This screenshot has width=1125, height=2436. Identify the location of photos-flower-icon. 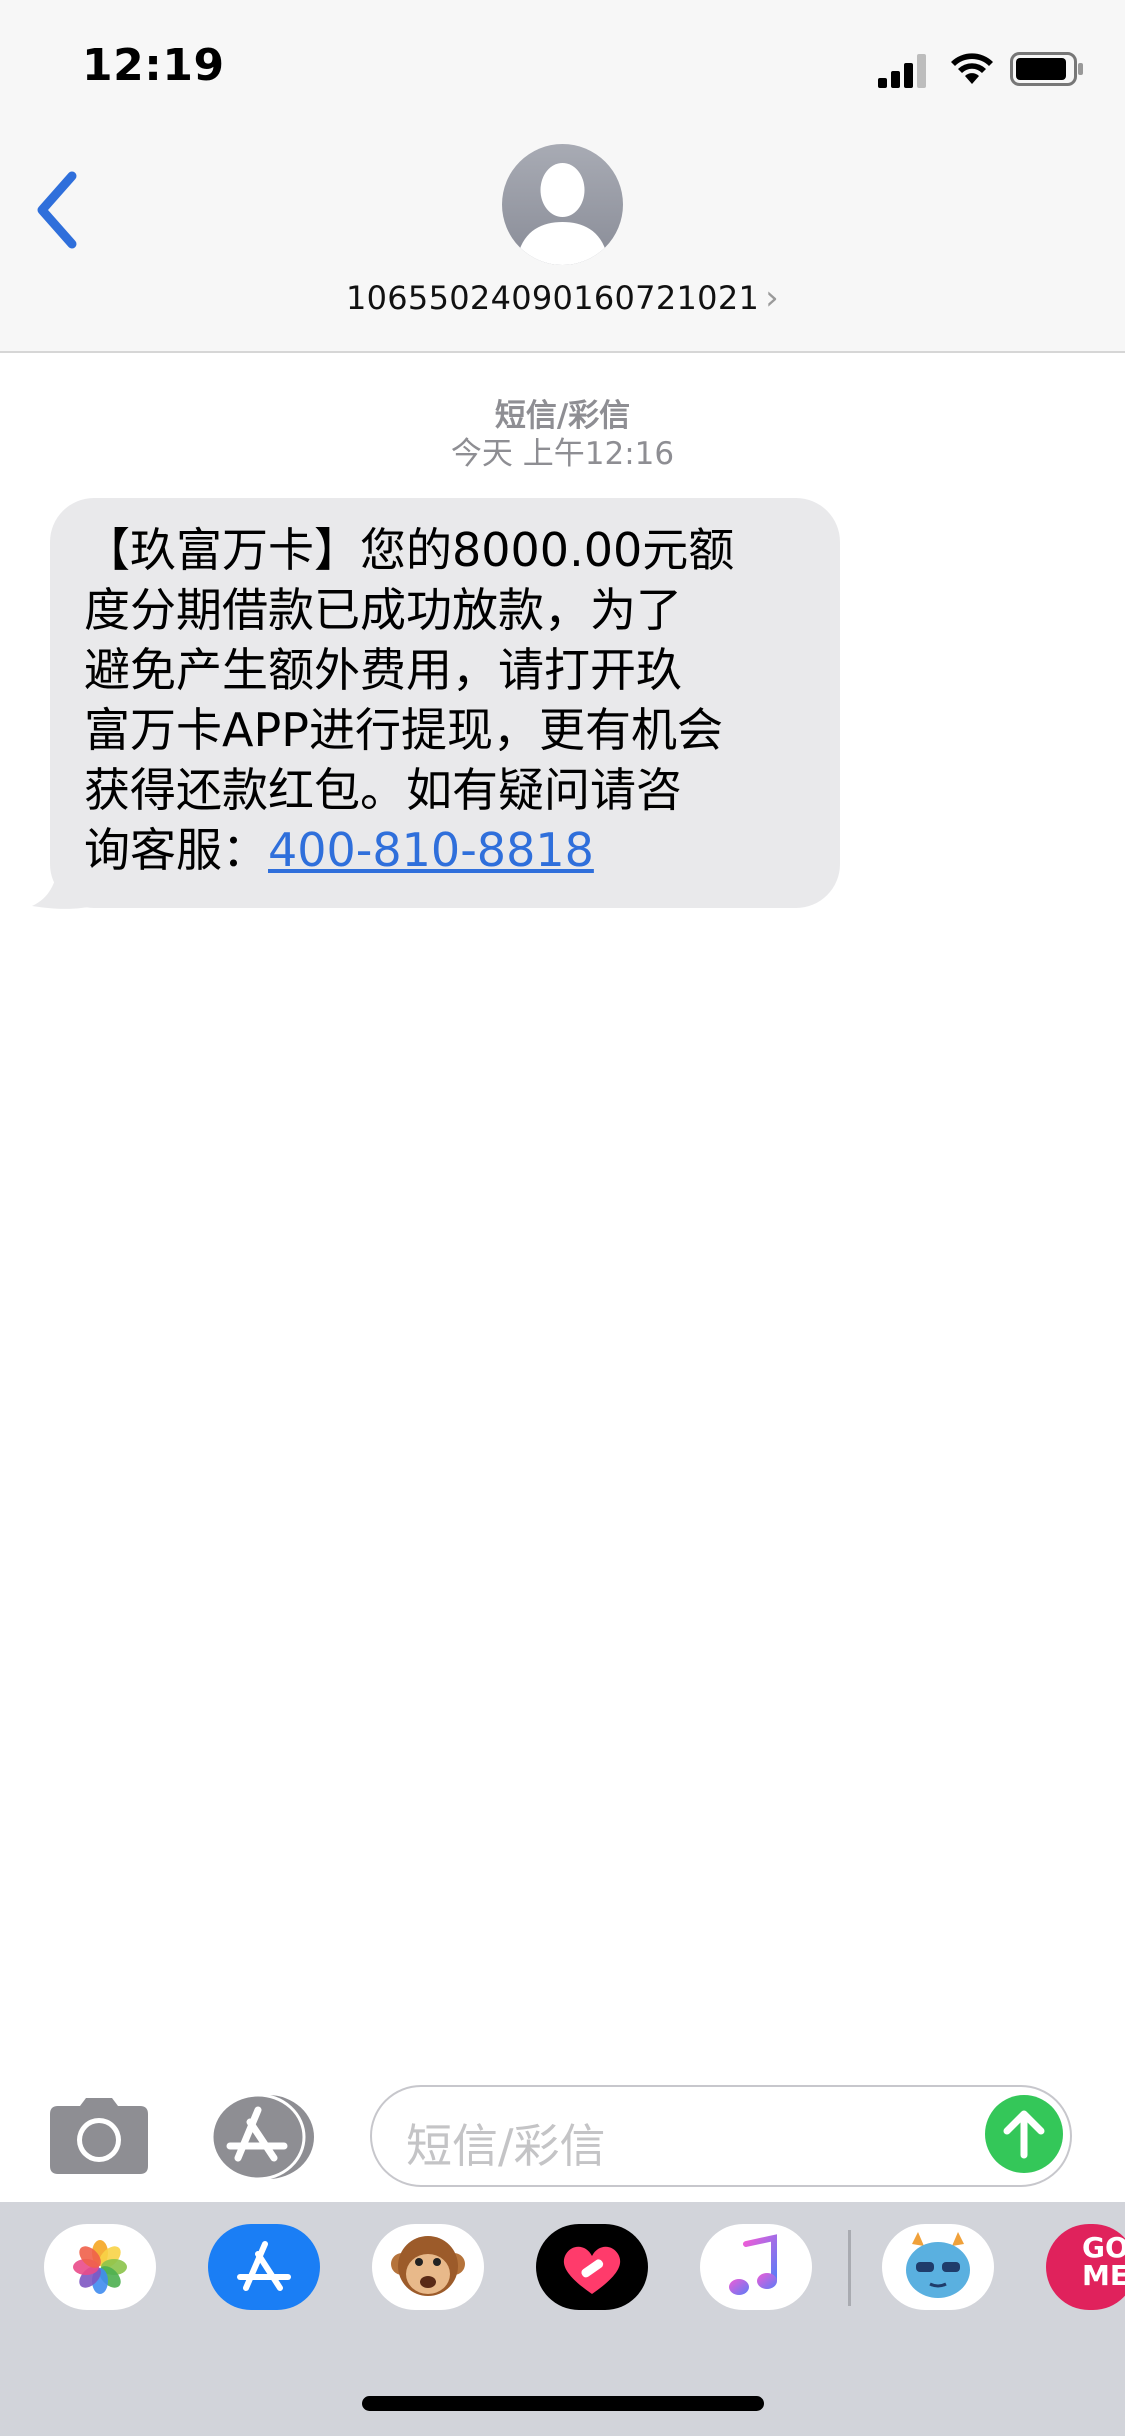
(100, 2267).